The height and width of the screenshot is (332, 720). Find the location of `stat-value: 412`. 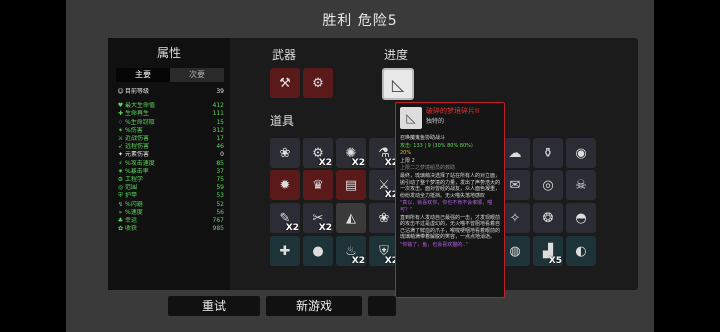

stat-value: 412 is located at coordinates (218, 106).